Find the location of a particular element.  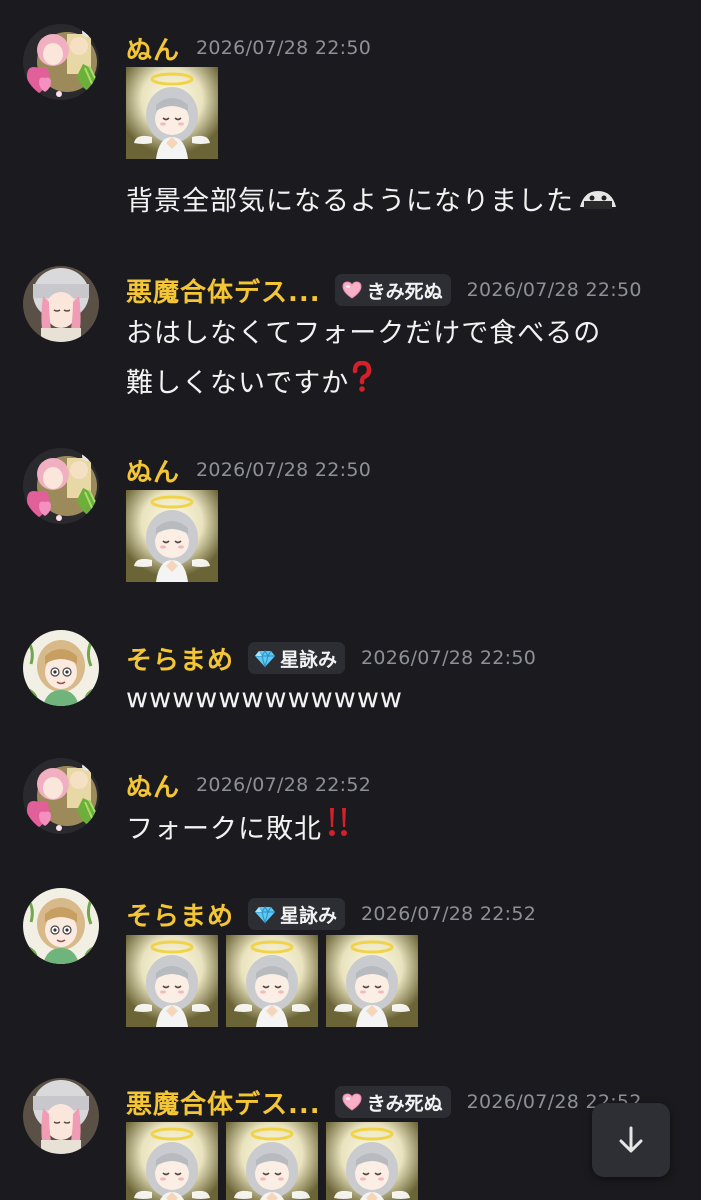

message-text: おはしなくてフォークだけで食べるの 難しくないですか is located at coordinates (363, 359).